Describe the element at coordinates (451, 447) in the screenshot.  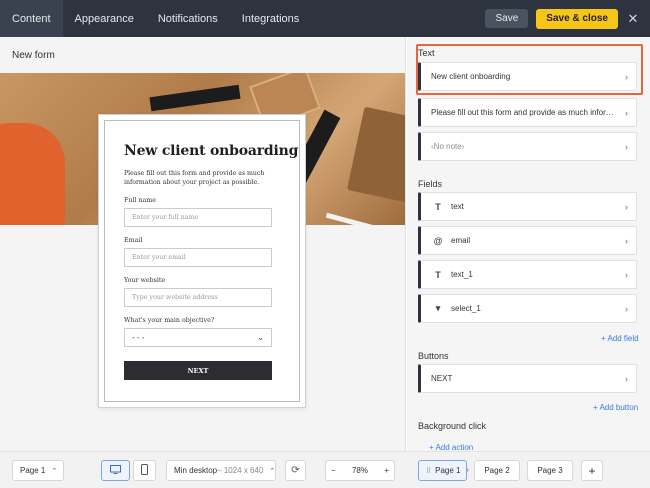
I see `add-action-link: + Add action` at that location.